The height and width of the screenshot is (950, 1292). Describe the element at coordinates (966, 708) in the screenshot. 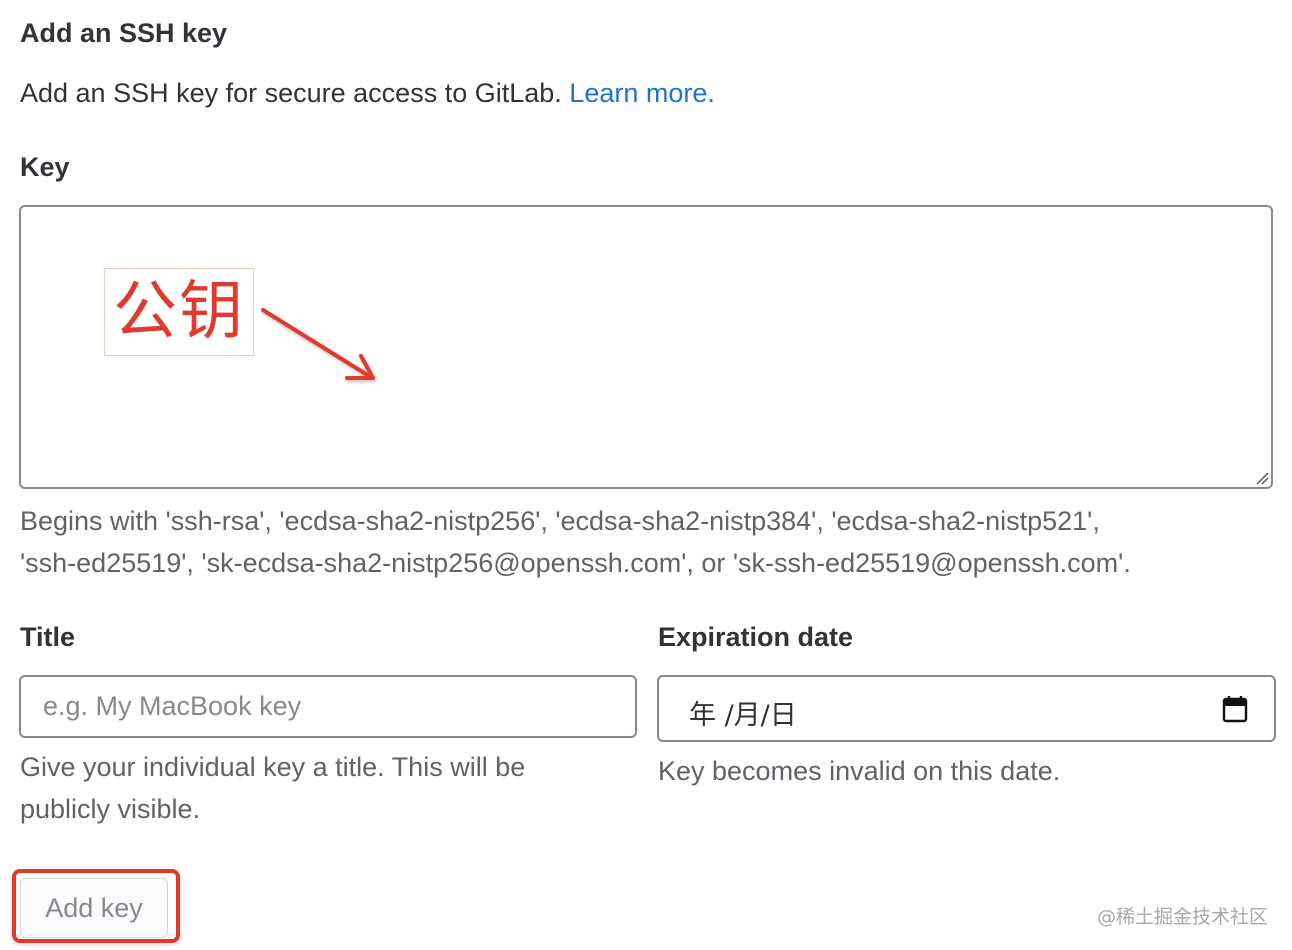

I see `expiration-date-input: 年 /月/日` at that location.